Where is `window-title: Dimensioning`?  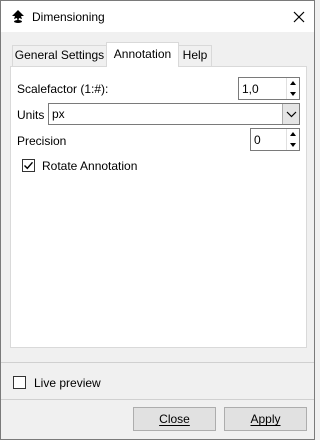 window-title: Dimensioning is located at coordinates (68, 17).